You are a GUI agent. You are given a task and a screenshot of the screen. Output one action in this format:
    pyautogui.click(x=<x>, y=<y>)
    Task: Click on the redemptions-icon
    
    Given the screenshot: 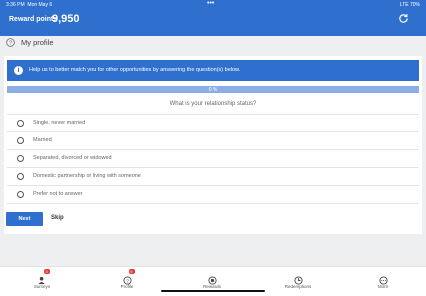 What is the action you would take?
    pyautogui.click(x=298, y=278)
    